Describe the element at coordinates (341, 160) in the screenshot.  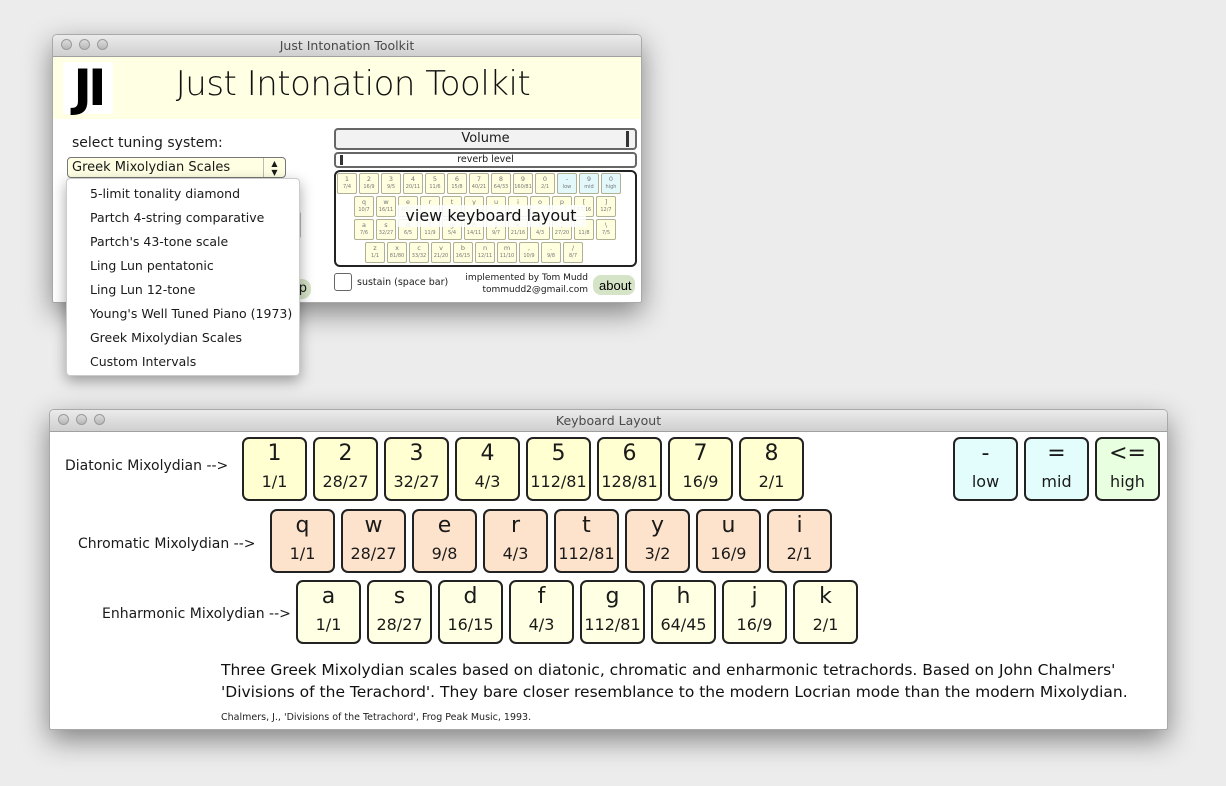
I see `reverb-slider-handle` at that location.